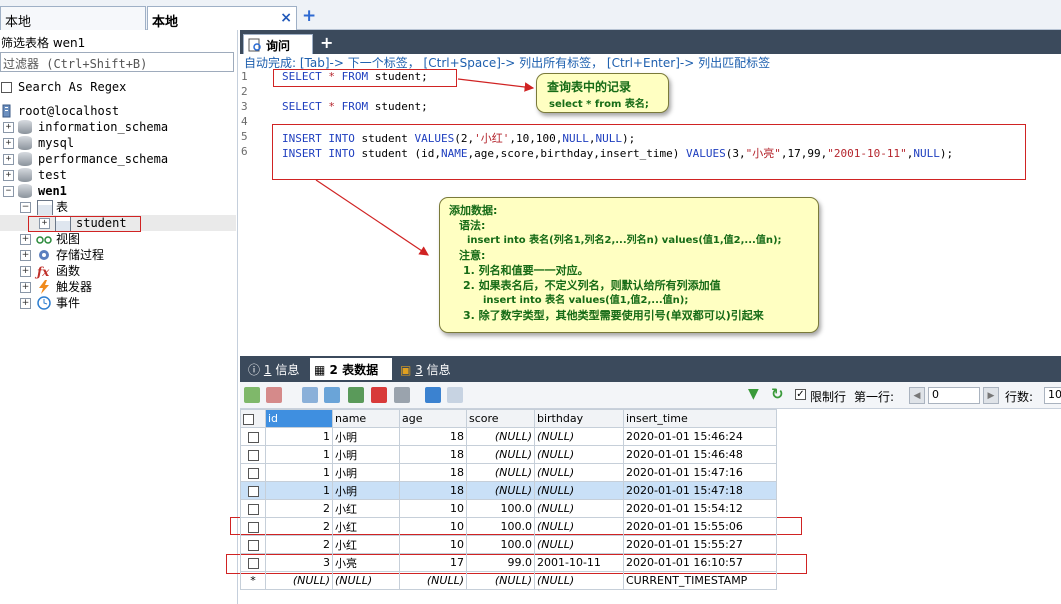  What do you see at coordinates (433, 418) in the screenshot?
I see `column-header-age: age` at bounding box center [433, 418].